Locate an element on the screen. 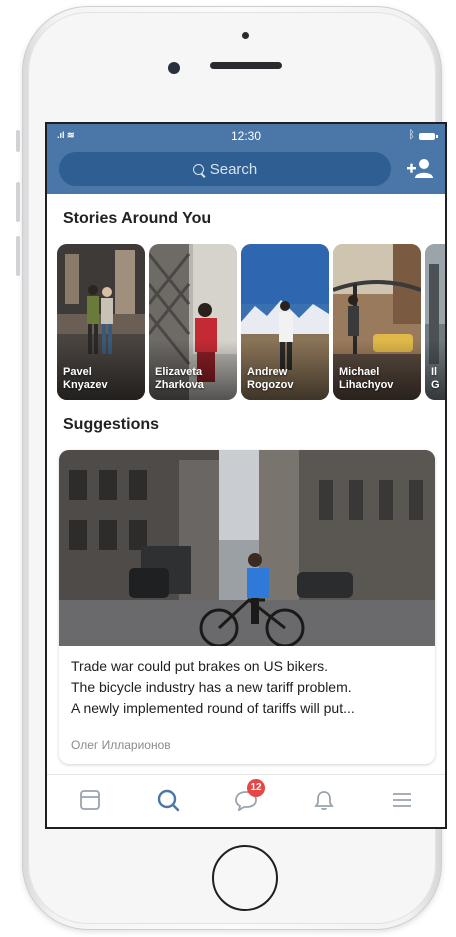 The height and width of the screenshot is (937, 456). story-name: Elizaveta Zharkova is located at coordinates (179, 379).